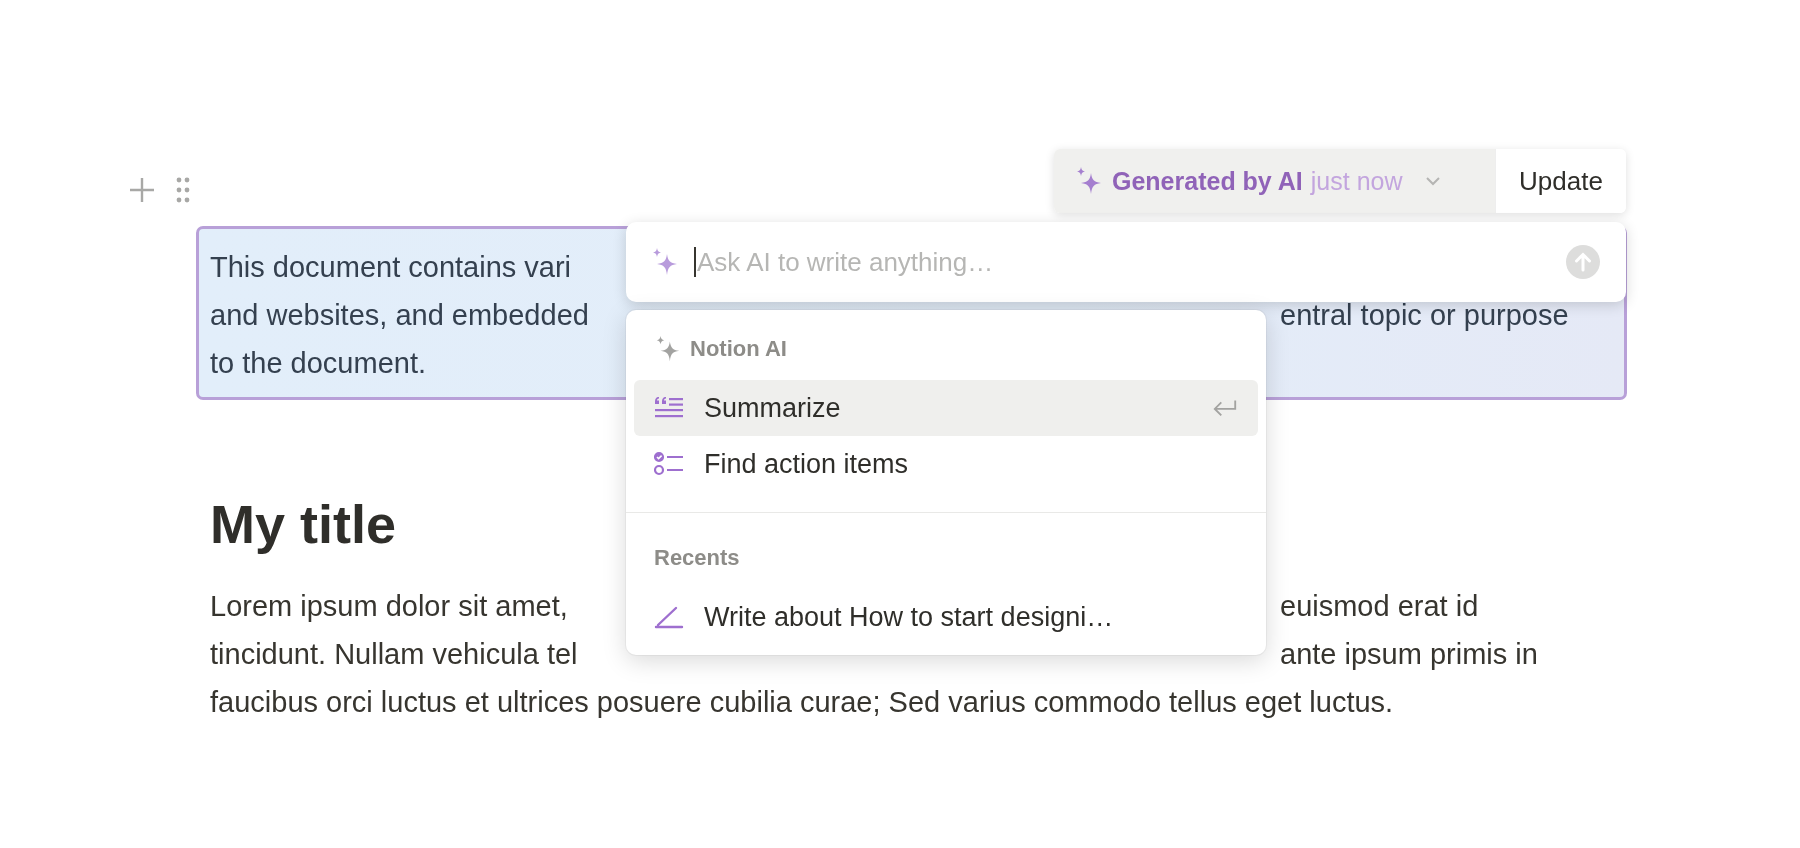 Image resolution: width=1800 pixels, height=848 pixels. Describe the element at coordinates (391, 267) in the screenshot. I see `text-line: This document contains vari` at that location.